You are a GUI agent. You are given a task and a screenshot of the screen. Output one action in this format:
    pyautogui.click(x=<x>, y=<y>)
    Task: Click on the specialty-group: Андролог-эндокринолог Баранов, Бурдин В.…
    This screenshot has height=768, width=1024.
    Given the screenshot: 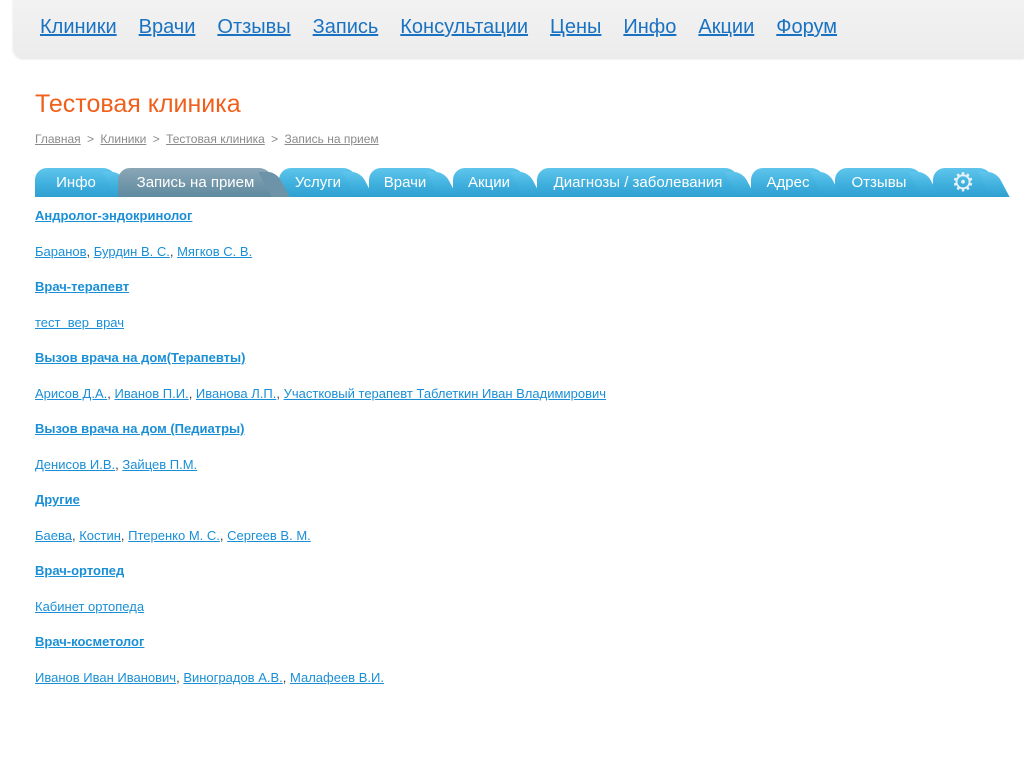 What is the action you would take?
    pyautogui.click(x=515, y=233)
    